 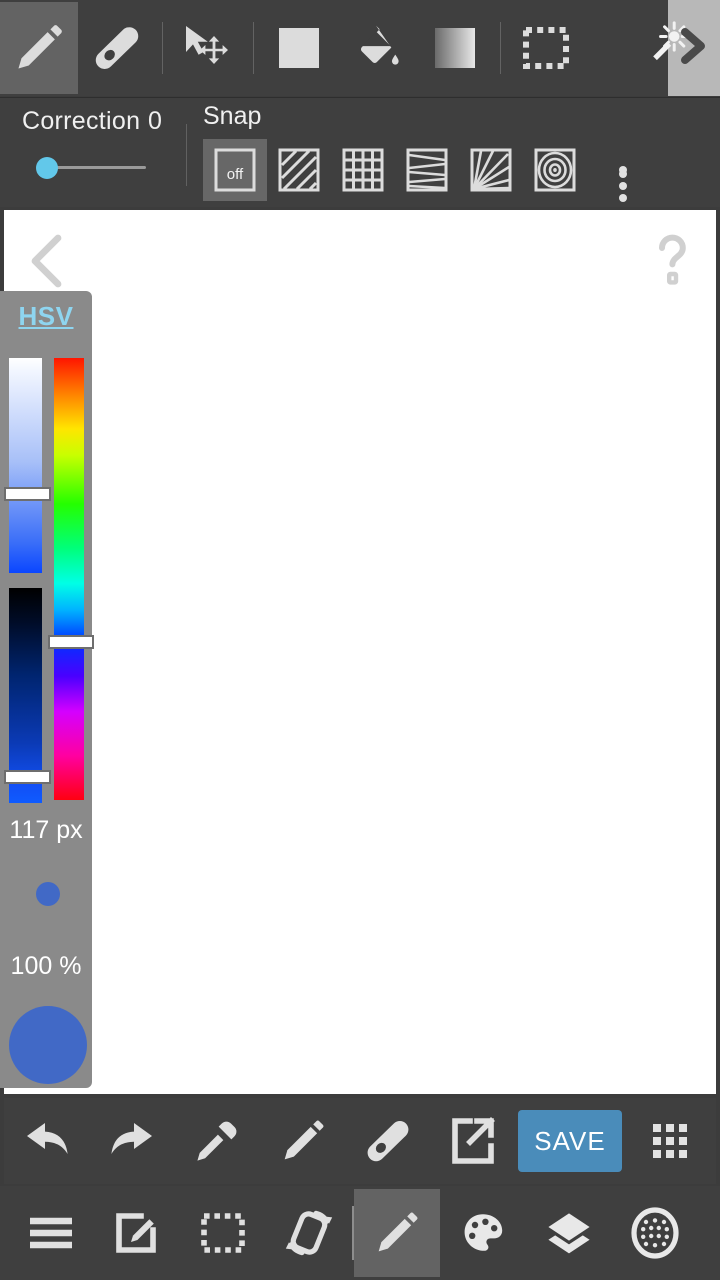 I want to click on eyedropper-button, so click(x=217, y=1141).